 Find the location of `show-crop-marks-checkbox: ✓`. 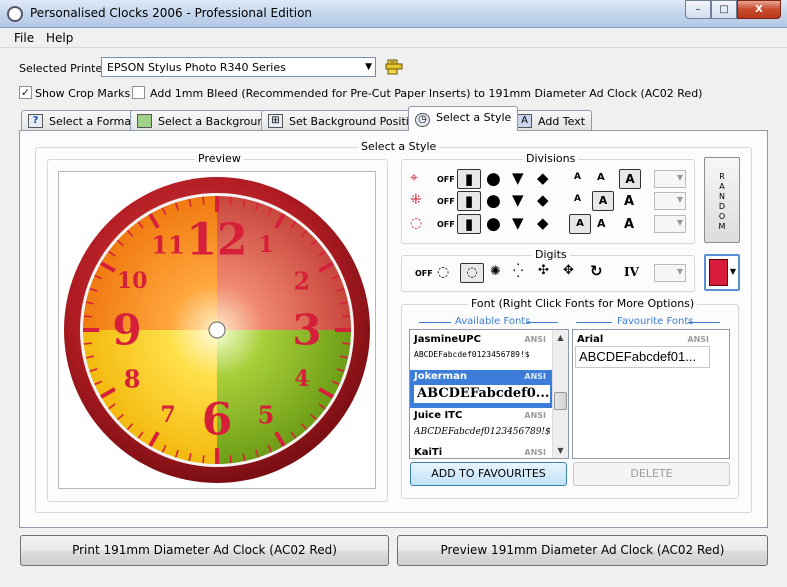

show-crop-marks-checkbox: ✓ is located at coordinates (25, 92).